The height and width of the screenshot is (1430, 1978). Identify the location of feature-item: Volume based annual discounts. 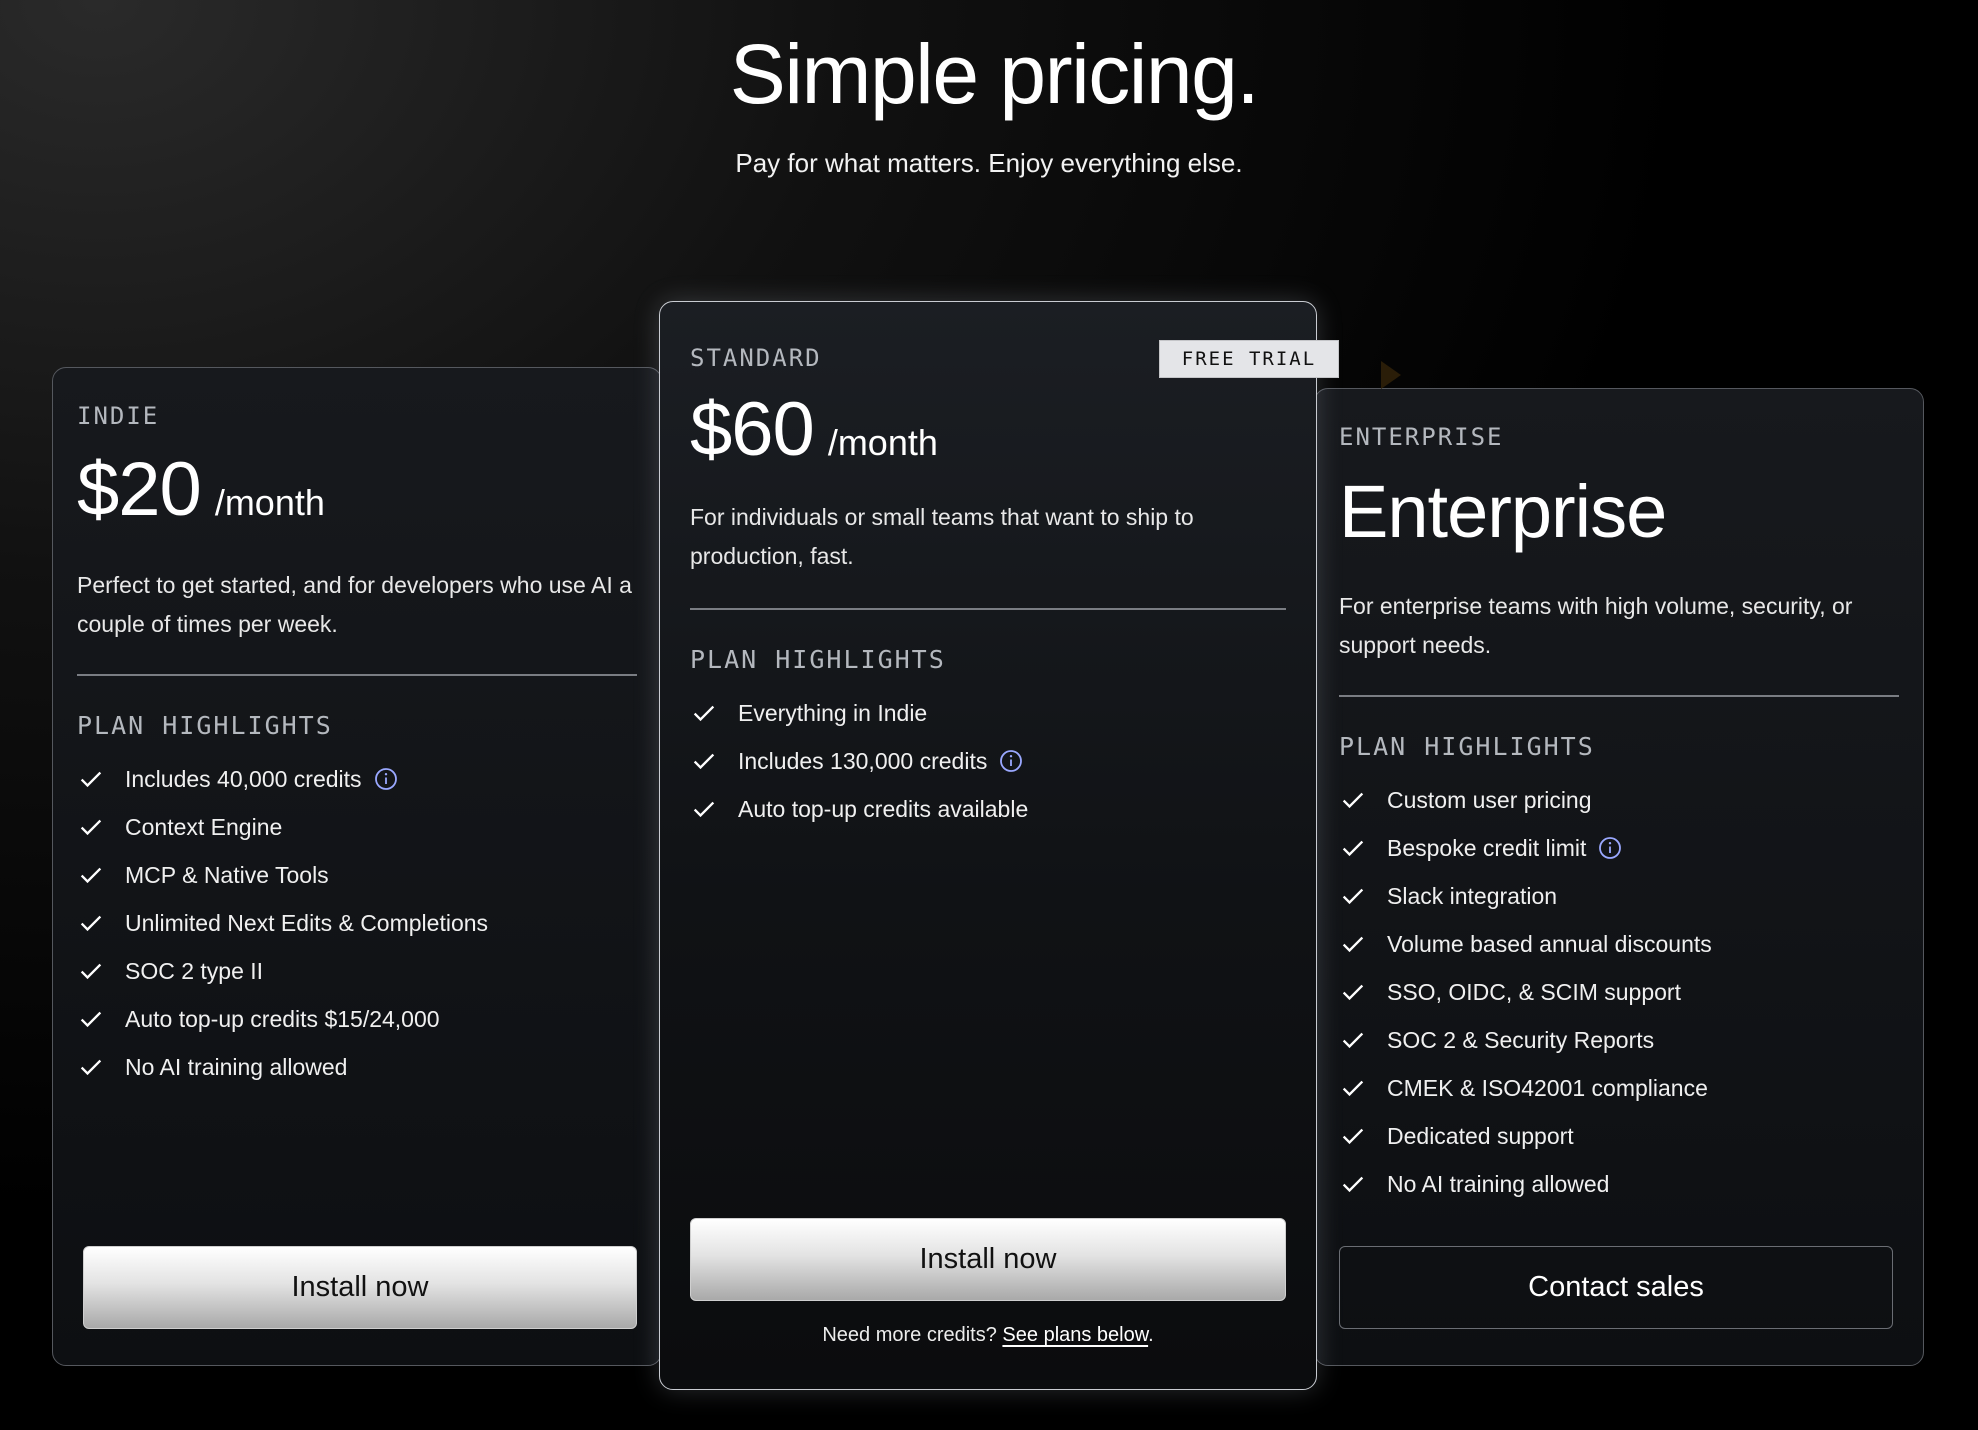
(1525, 944).